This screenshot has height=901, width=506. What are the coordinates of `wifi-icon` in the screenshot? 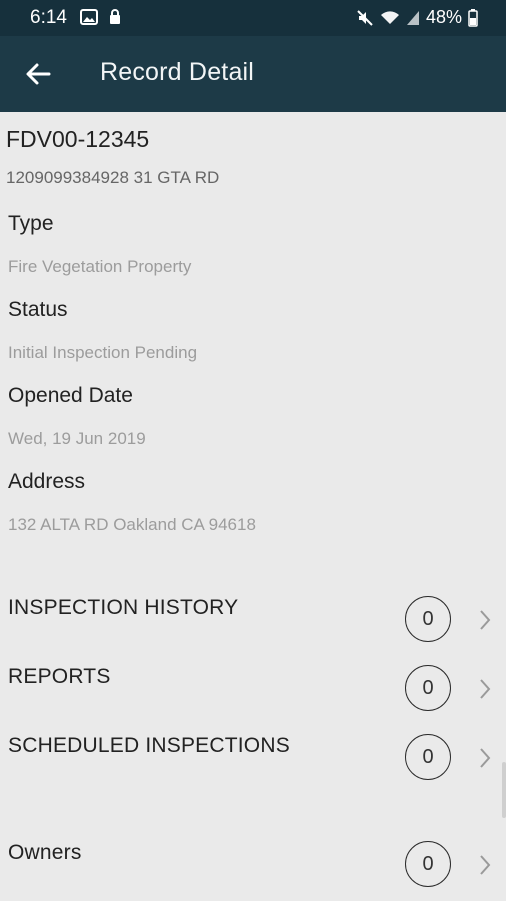 It's located at (390, 18).